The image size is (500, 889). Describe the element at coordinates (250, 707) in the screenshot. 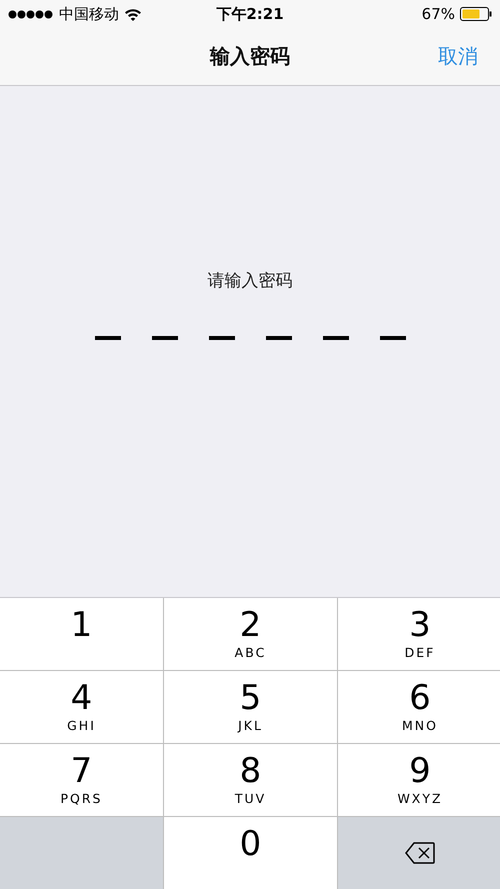

I see `digit-key: 5 JKL` at that location.